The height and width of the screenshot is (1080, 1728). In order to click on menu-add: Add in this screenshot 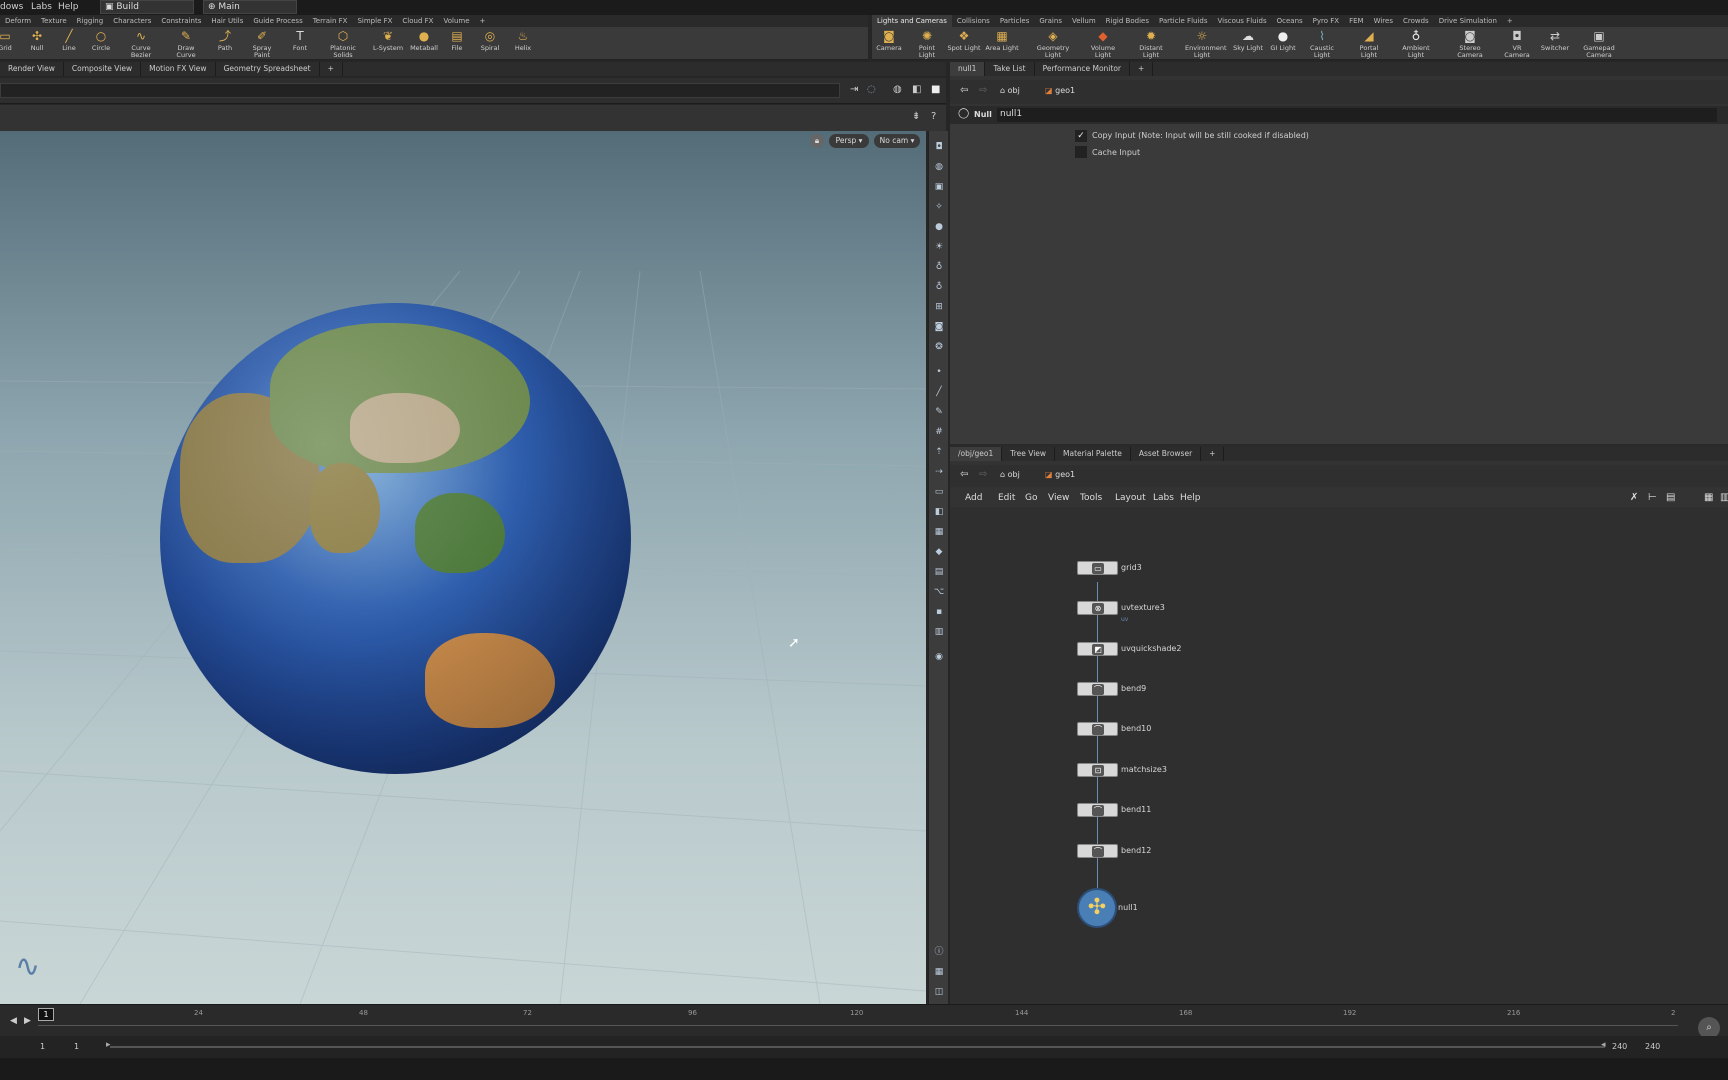, I will do `click(973, 498)`.